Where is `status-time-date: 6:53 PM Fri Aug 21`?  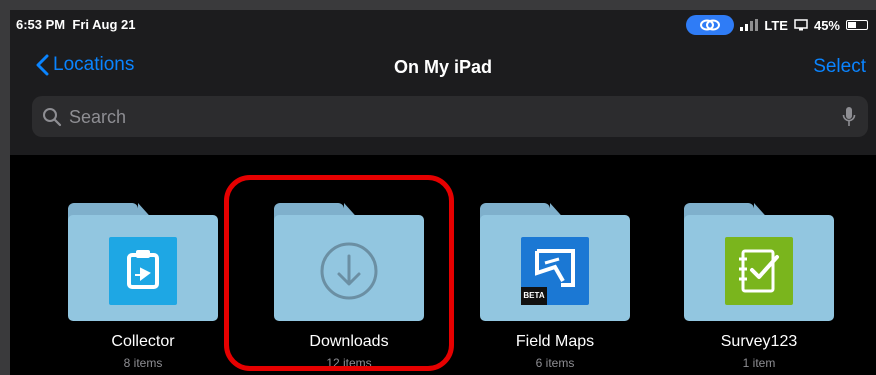 status-time-date: 6:53 PM Fri Aug 21 is located at coordinates (75, 24).